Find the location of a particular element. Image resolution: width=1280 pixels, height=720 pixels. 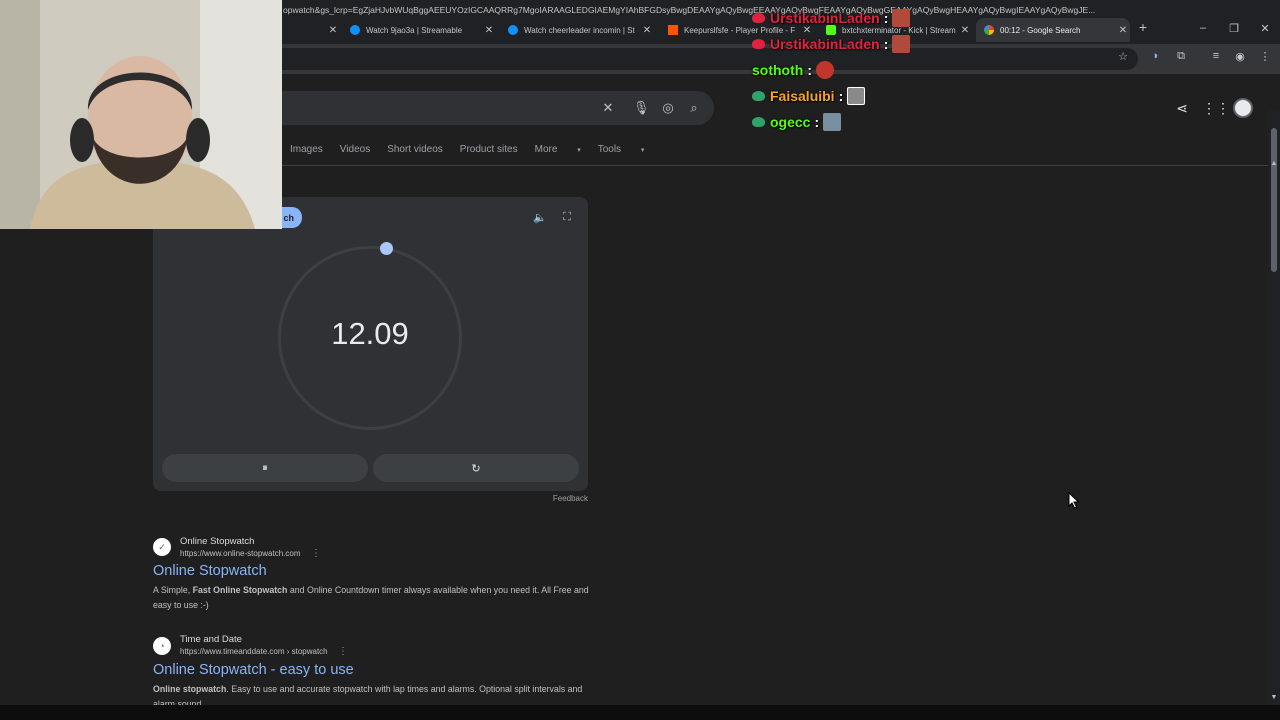

bookmark-star-icon: ☆ is located at coordinates (1123, 56).